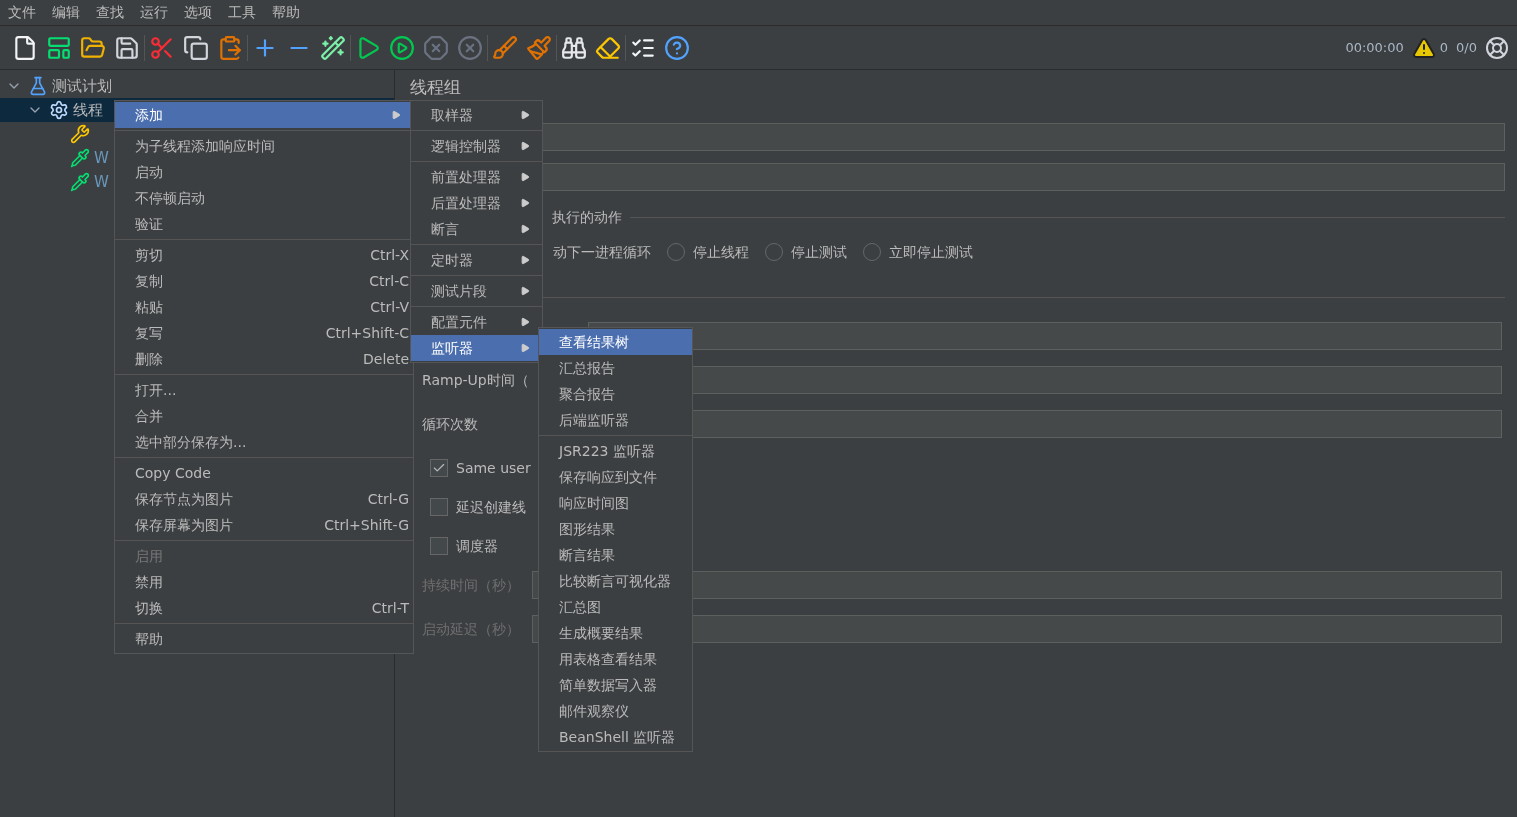 Image resolution: width=1517 pixels, height=817 pixels. I want to click on tree-label: 测试计划, so click(82, 86).